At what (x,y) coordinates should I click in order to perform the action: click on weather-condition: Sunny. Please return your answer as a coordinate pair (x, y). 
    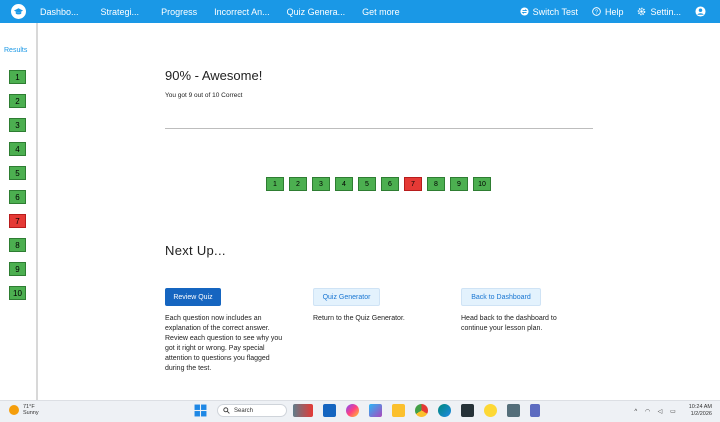
    Looking at the image, I should click on (31, 413).